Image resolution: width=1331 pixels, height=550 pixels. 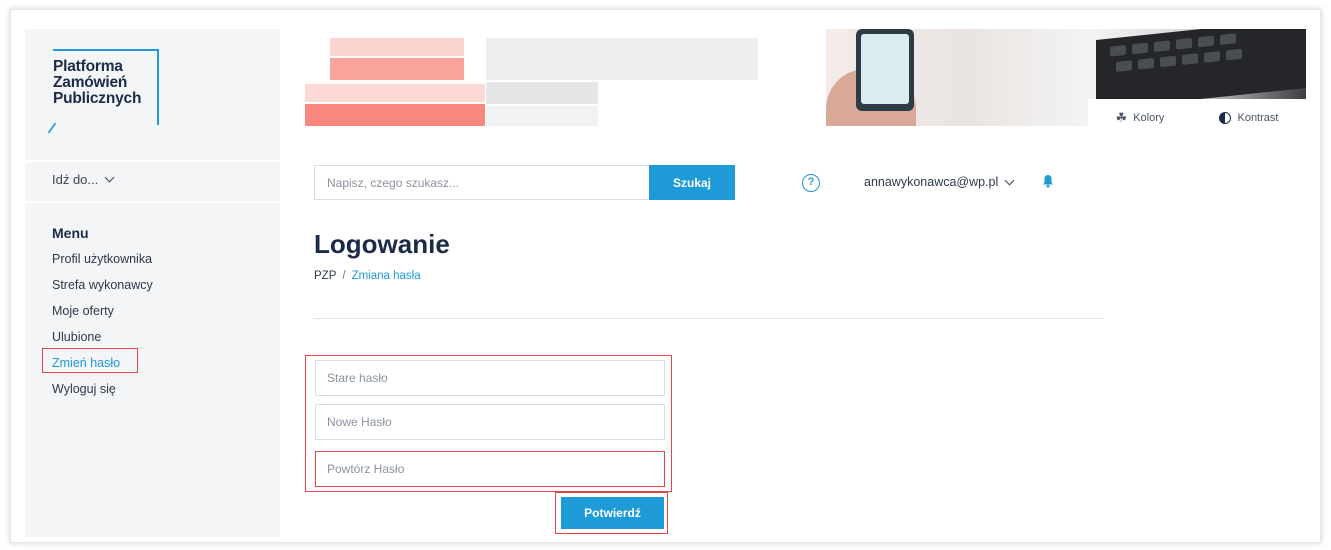 I want to click on user-menu: annawykonawca@wp.pl, so click(x=939, y=182).